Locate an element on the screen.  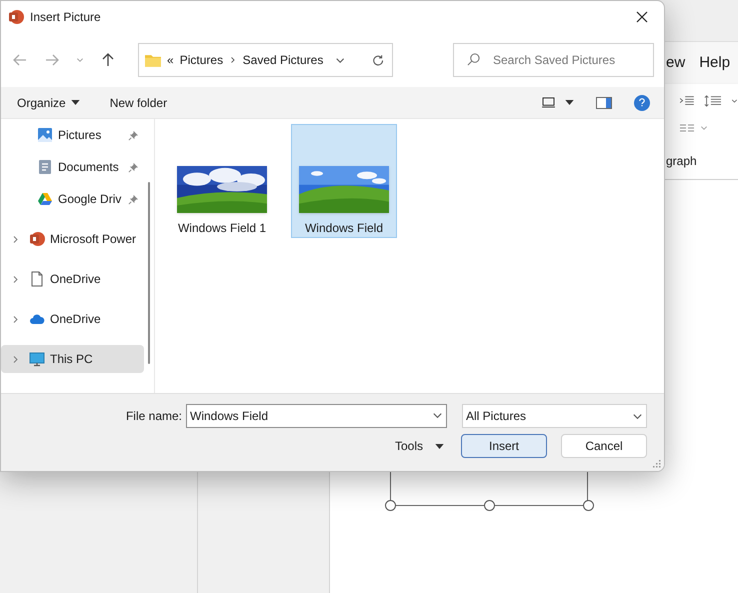
file-name: Windows Field is located at coordinates (344, 228).